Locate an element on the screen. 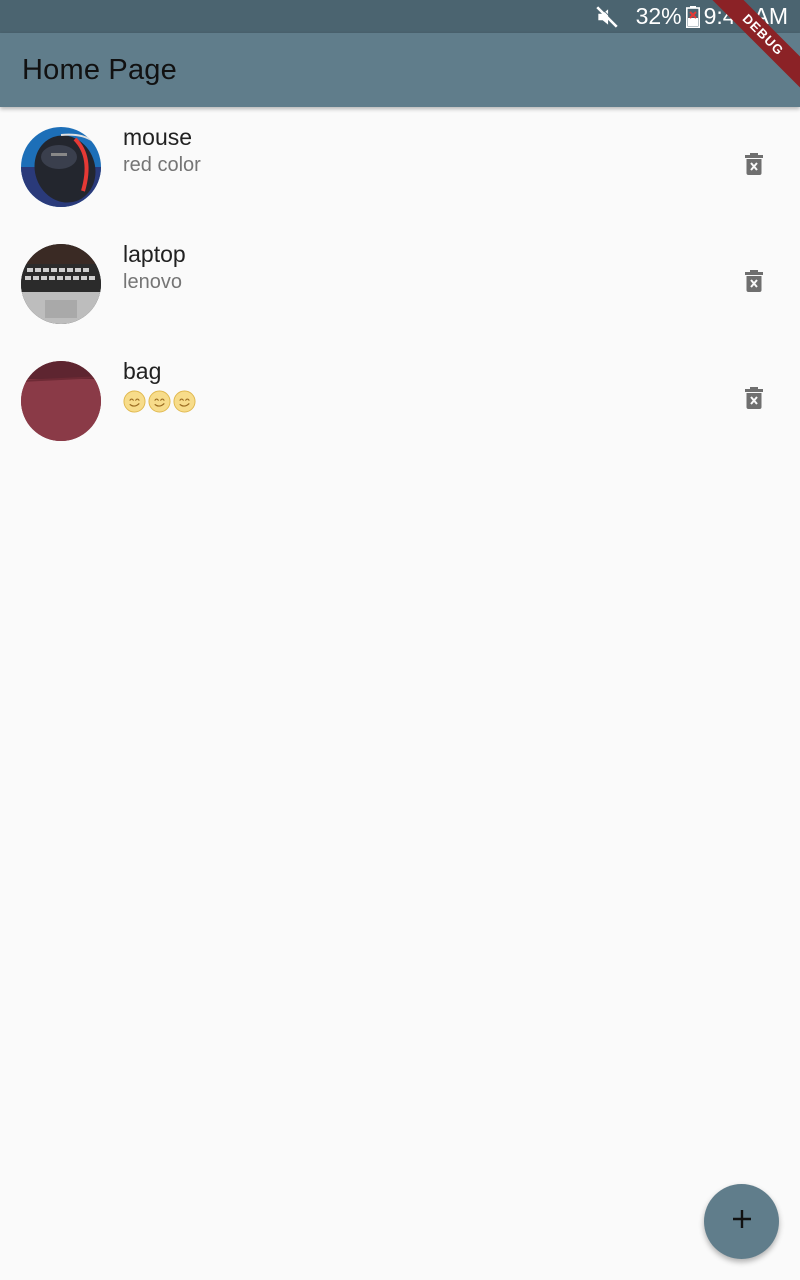  list-item: bag is located at coordinates (400, 400).